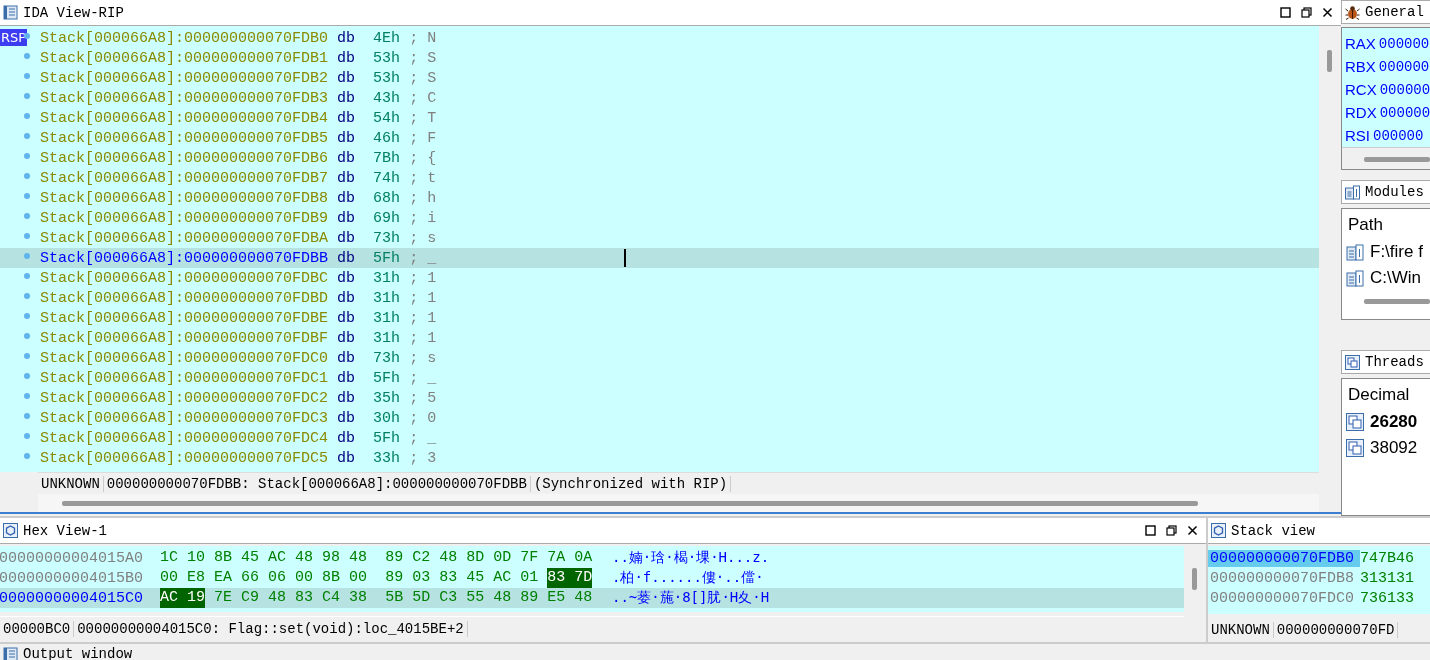  I want to click on window-title: Hex View-1, so click(65, 530).